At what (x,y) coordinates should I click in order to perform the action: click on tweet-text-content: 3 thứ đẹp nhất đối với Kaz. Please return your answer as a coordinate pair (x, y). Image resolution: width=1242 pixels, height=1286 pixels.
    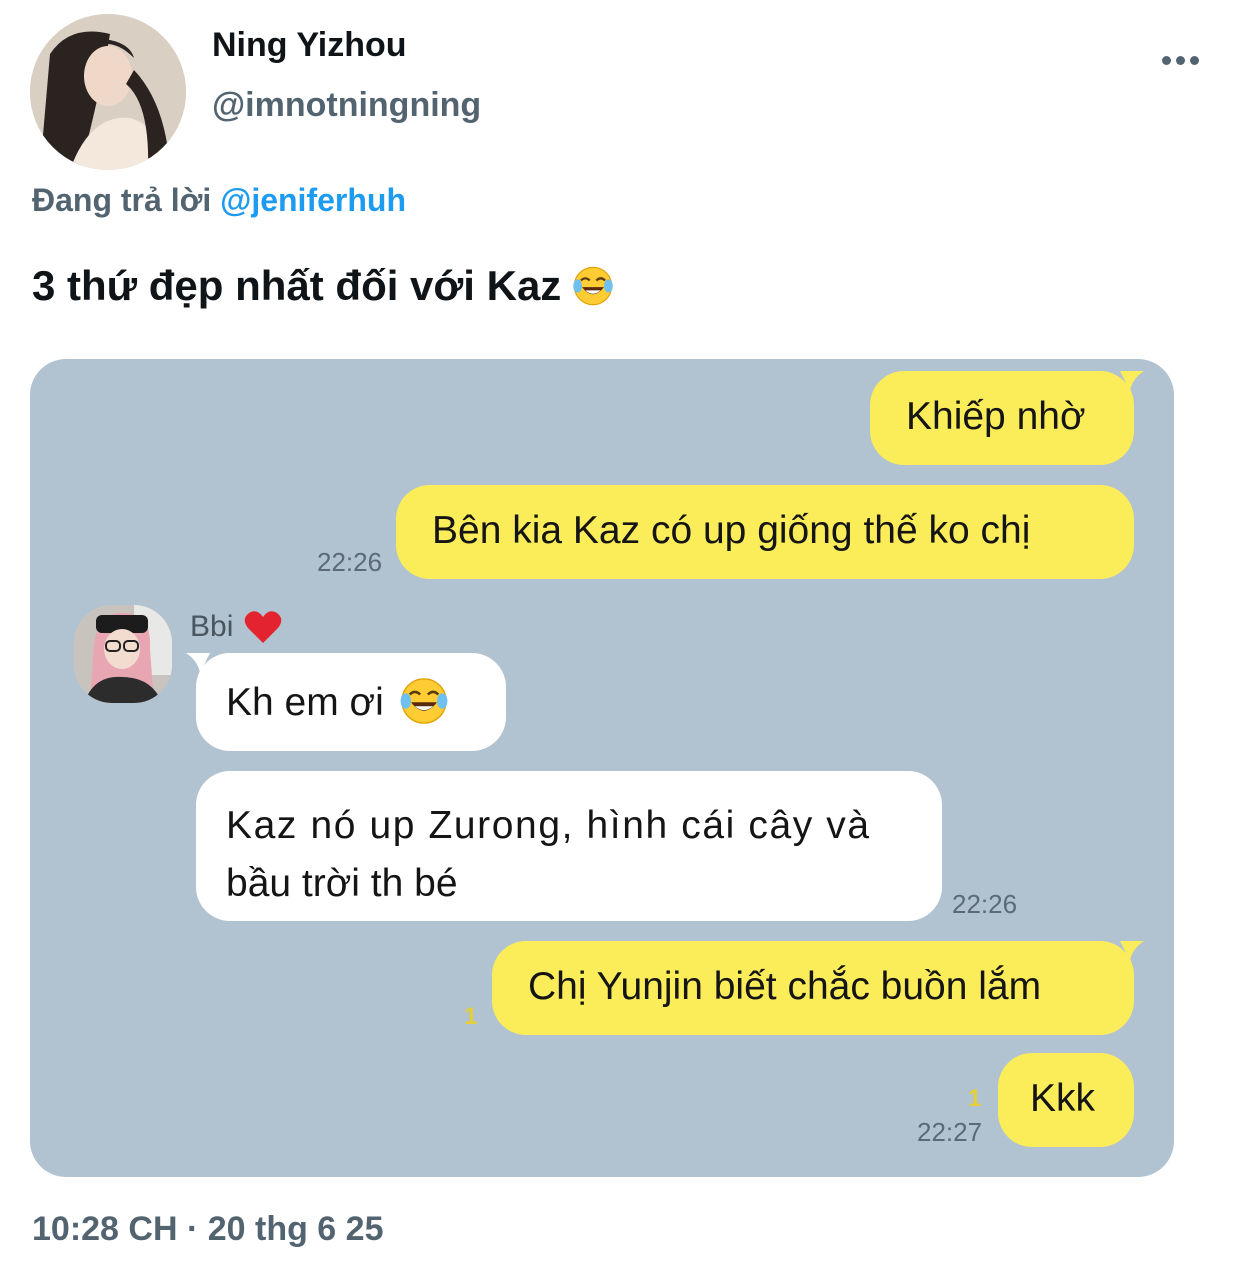
    Looking at the image, I should click on (297, 285).